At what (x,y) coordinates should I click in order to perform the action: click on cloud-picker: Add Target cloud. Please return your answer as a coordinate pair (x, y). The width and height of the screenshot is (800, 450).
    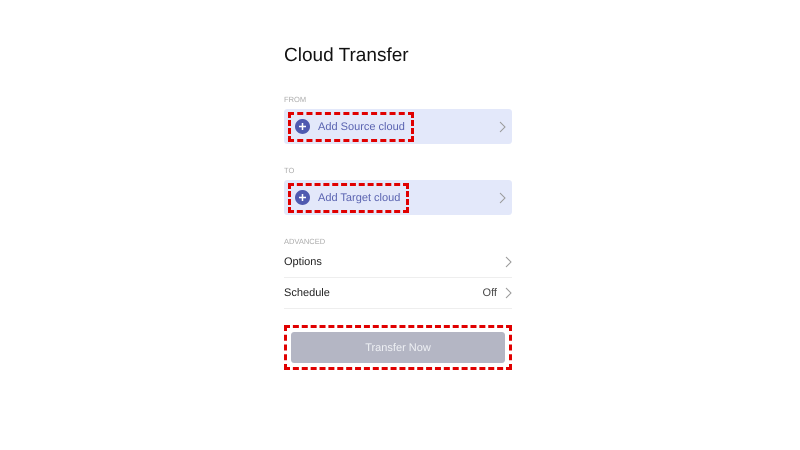
    Looking at the image, I should click on (398, 197).